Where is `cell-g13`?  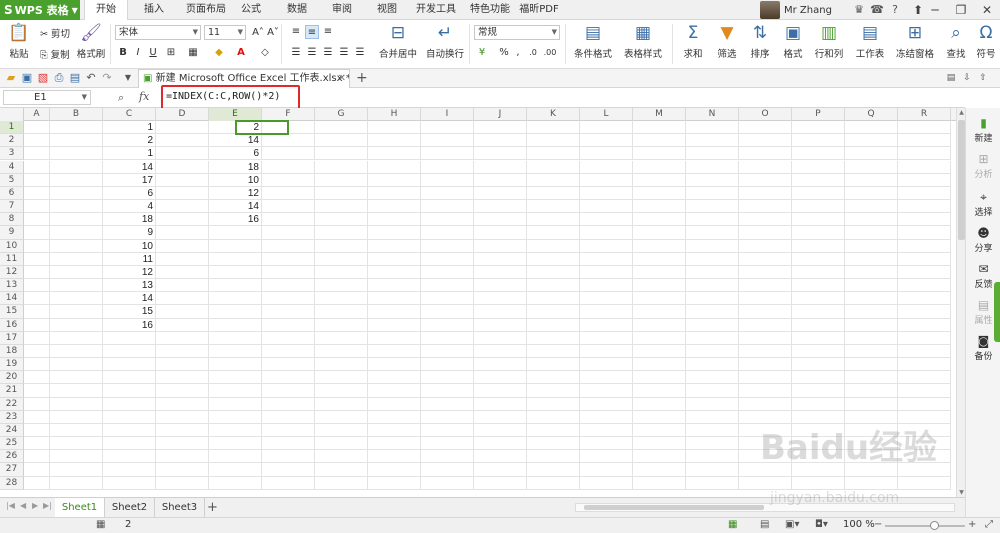 cell-g13 is located at coordinates (341, 286).